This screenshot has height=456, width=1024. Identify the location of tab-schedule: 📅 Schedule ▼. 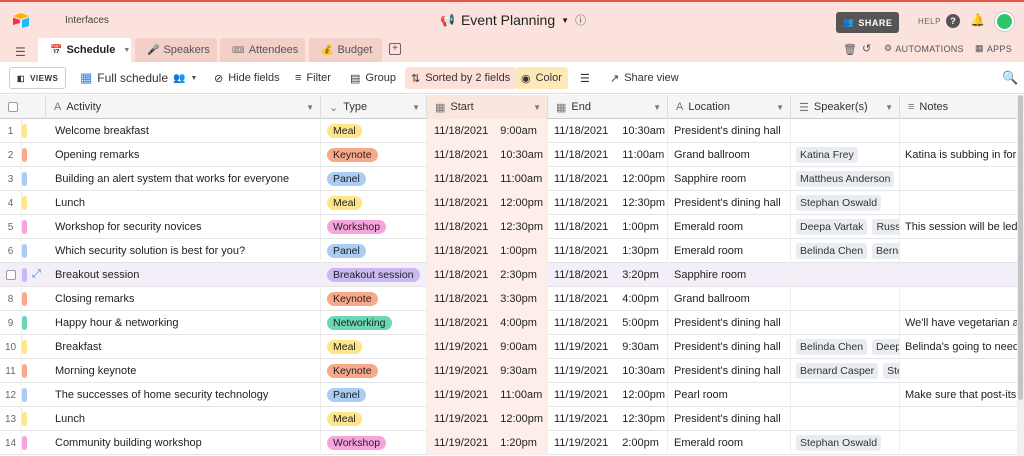
(84, 50).